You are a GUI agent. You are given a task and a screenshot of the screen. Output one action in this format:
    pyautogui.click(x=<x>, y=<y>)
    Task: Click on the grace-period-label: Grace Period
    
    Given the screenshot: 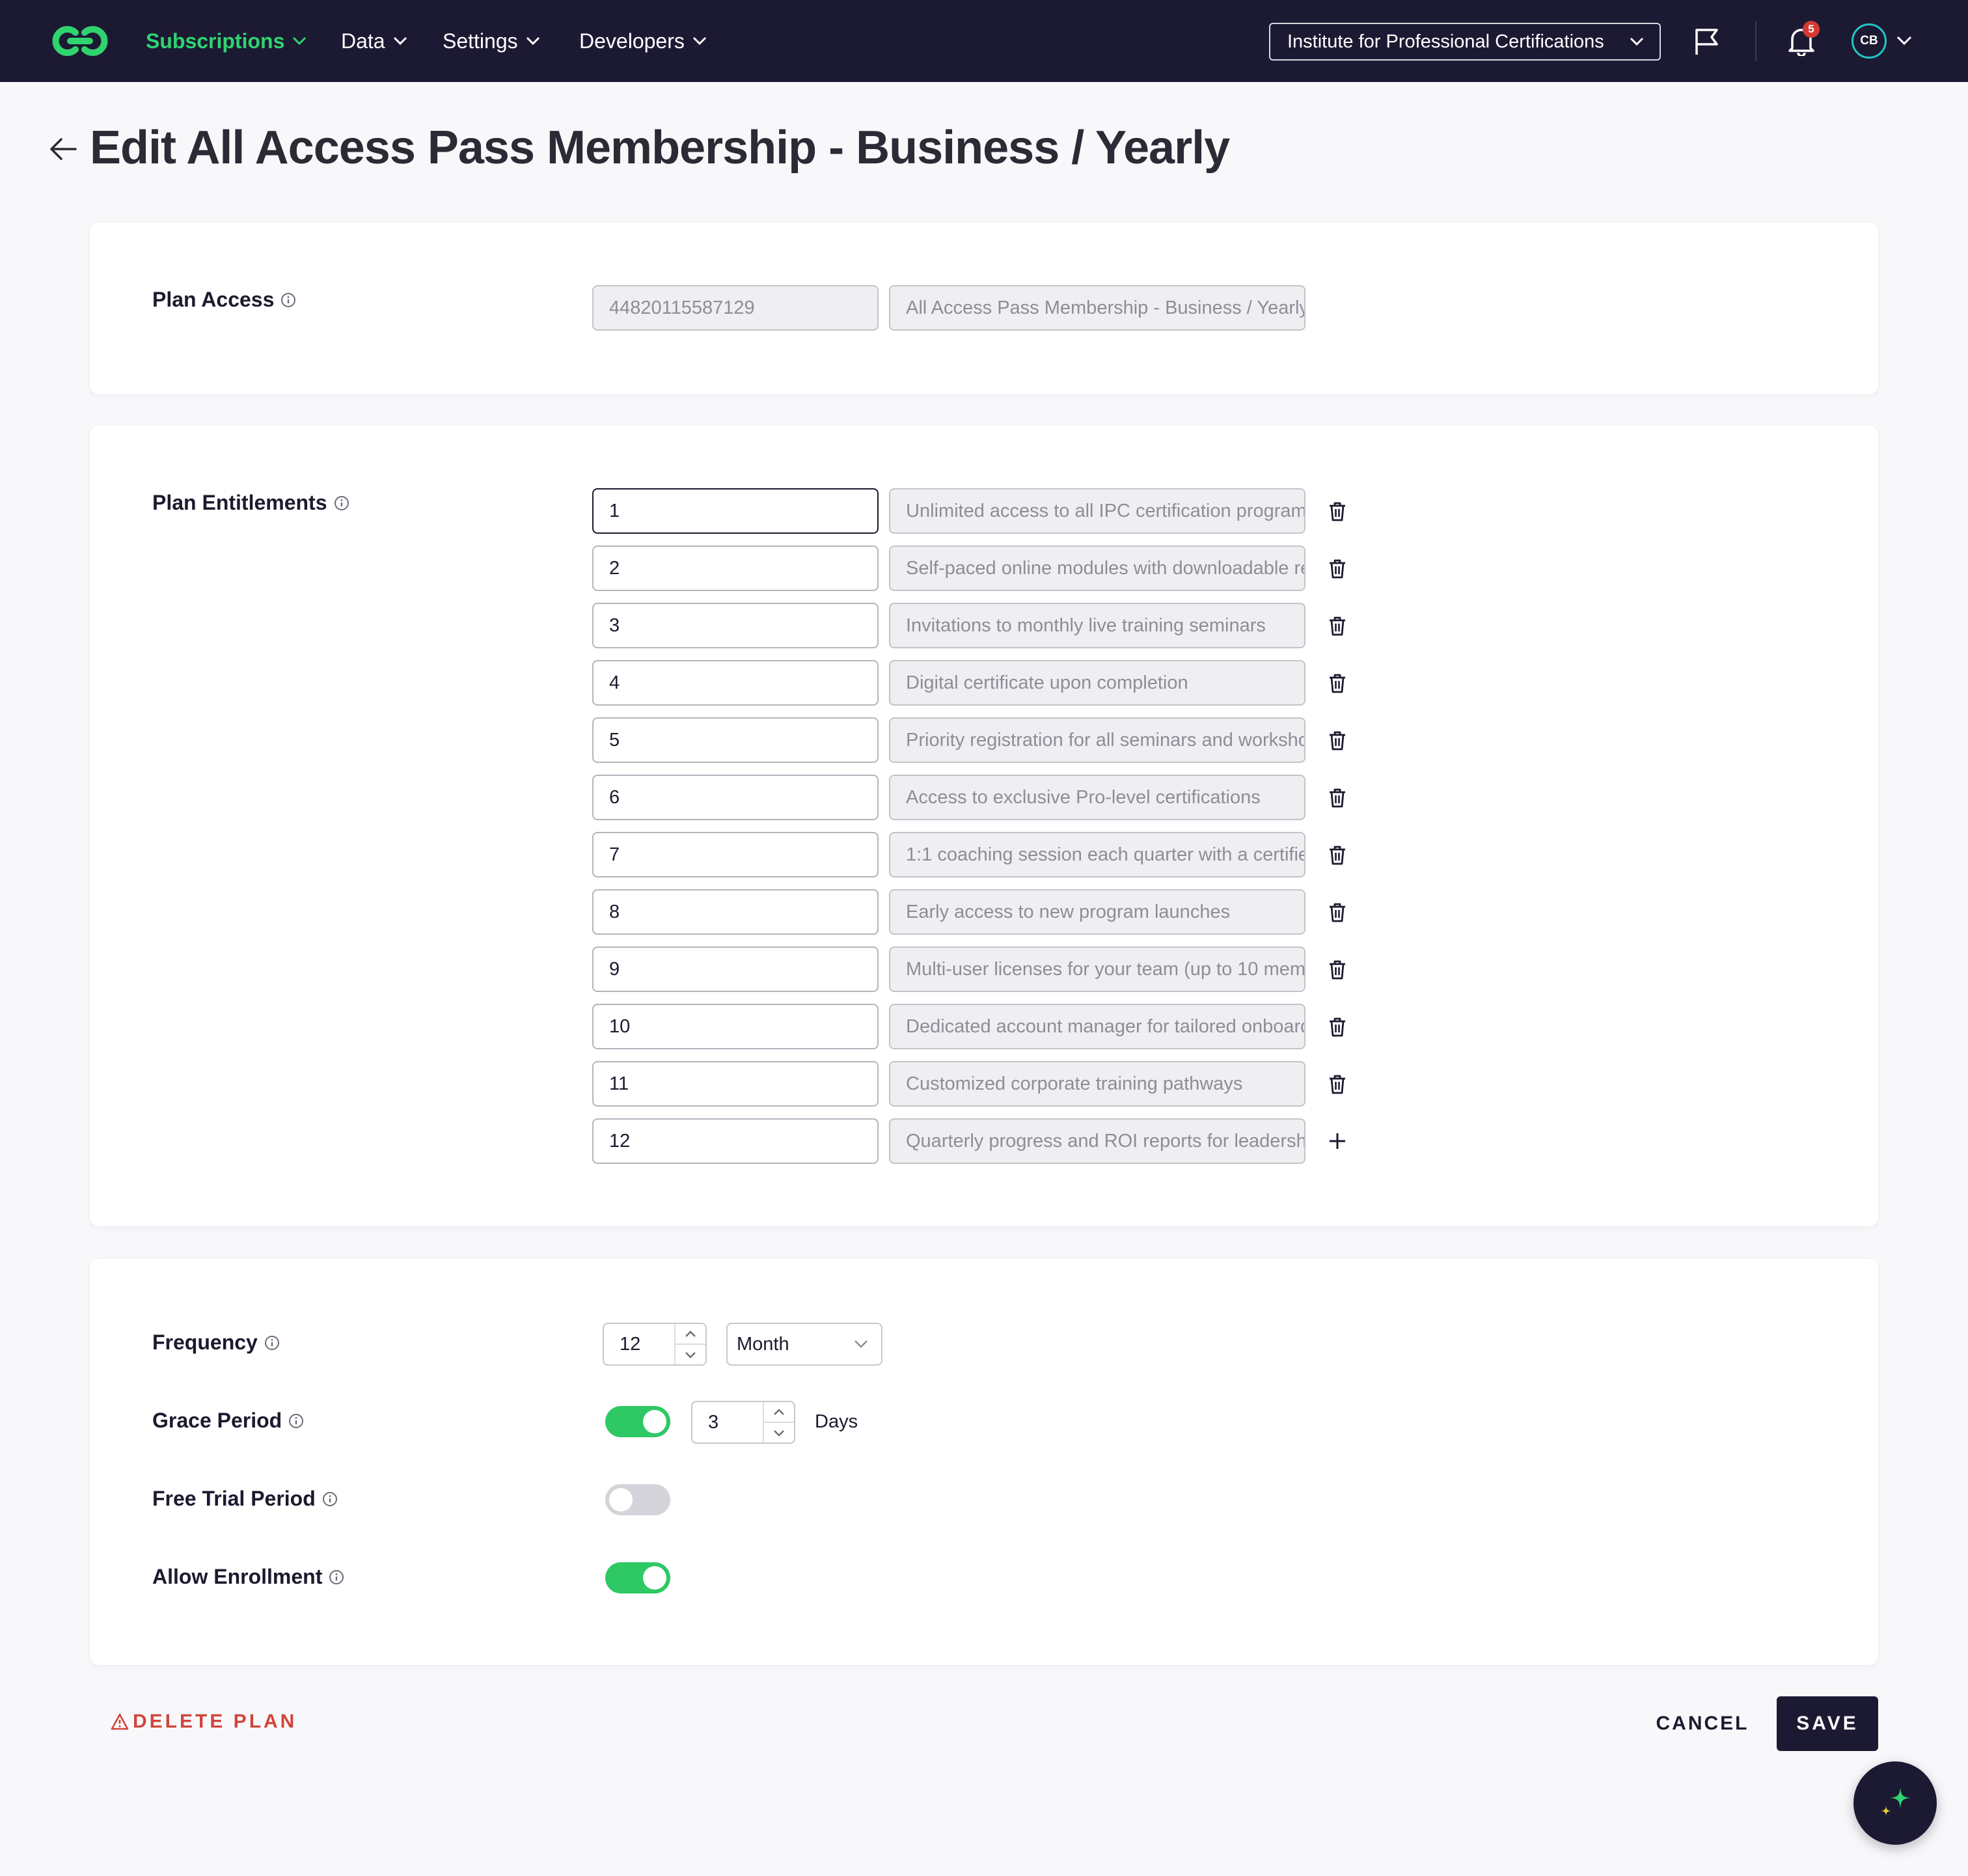 What is the action you would take?
    pyautogui.click(x=228, y=1421)
    